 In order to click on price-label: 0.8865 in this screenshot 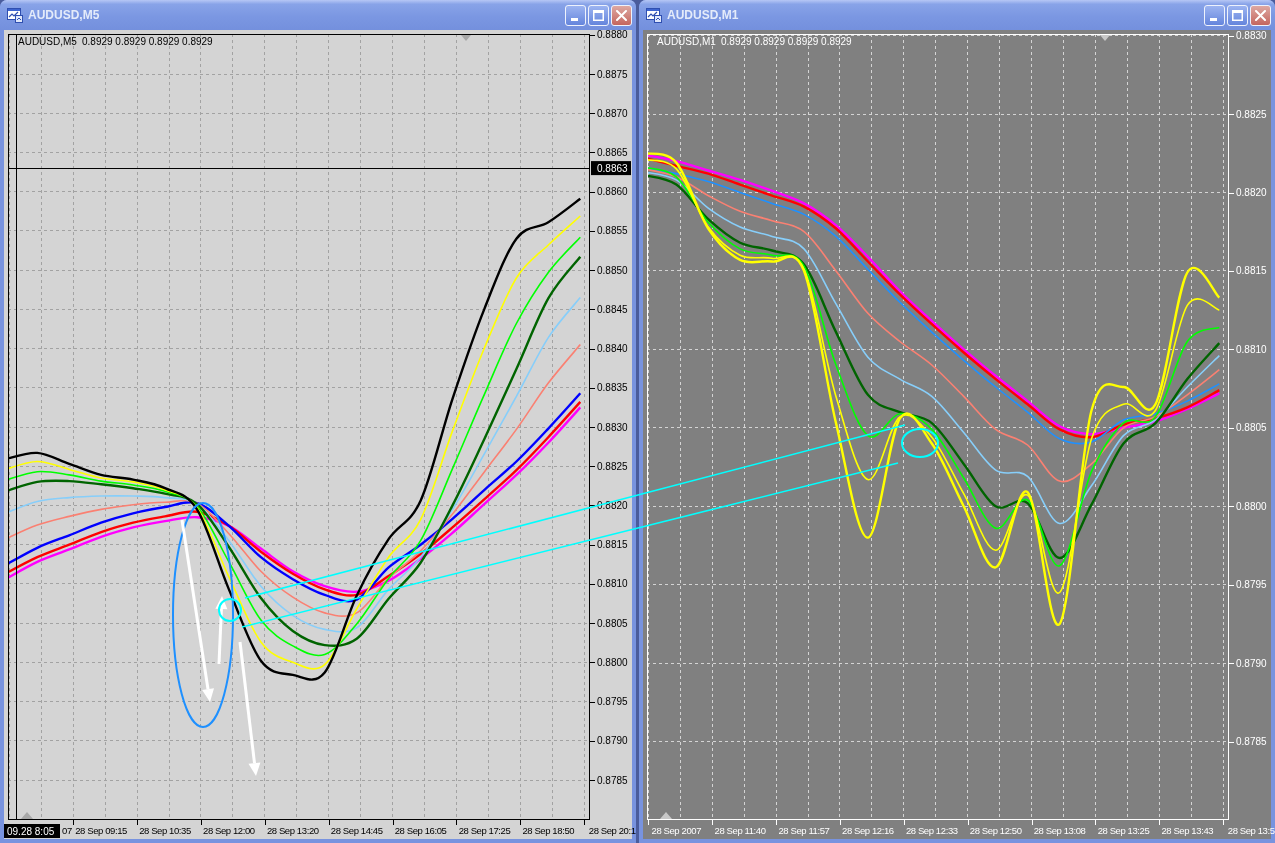, I will do `click(612, 152)`.